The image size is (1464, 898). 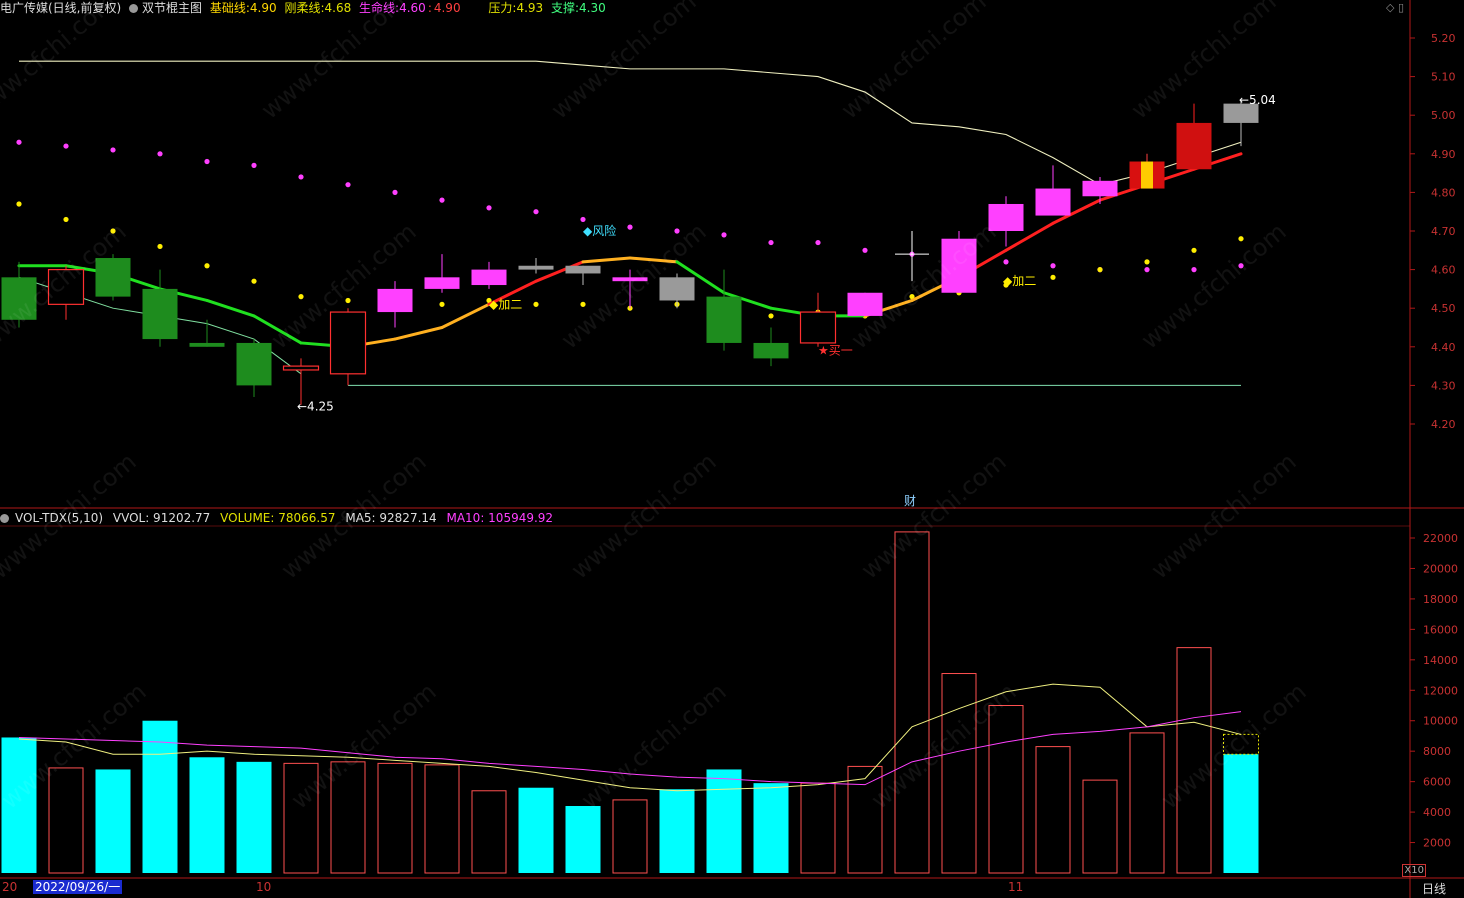 What do you see at coordinates (1443, 270) in the screenshot?
I see `price-tick-label: 4.60` at bounding box center [1443, 270].